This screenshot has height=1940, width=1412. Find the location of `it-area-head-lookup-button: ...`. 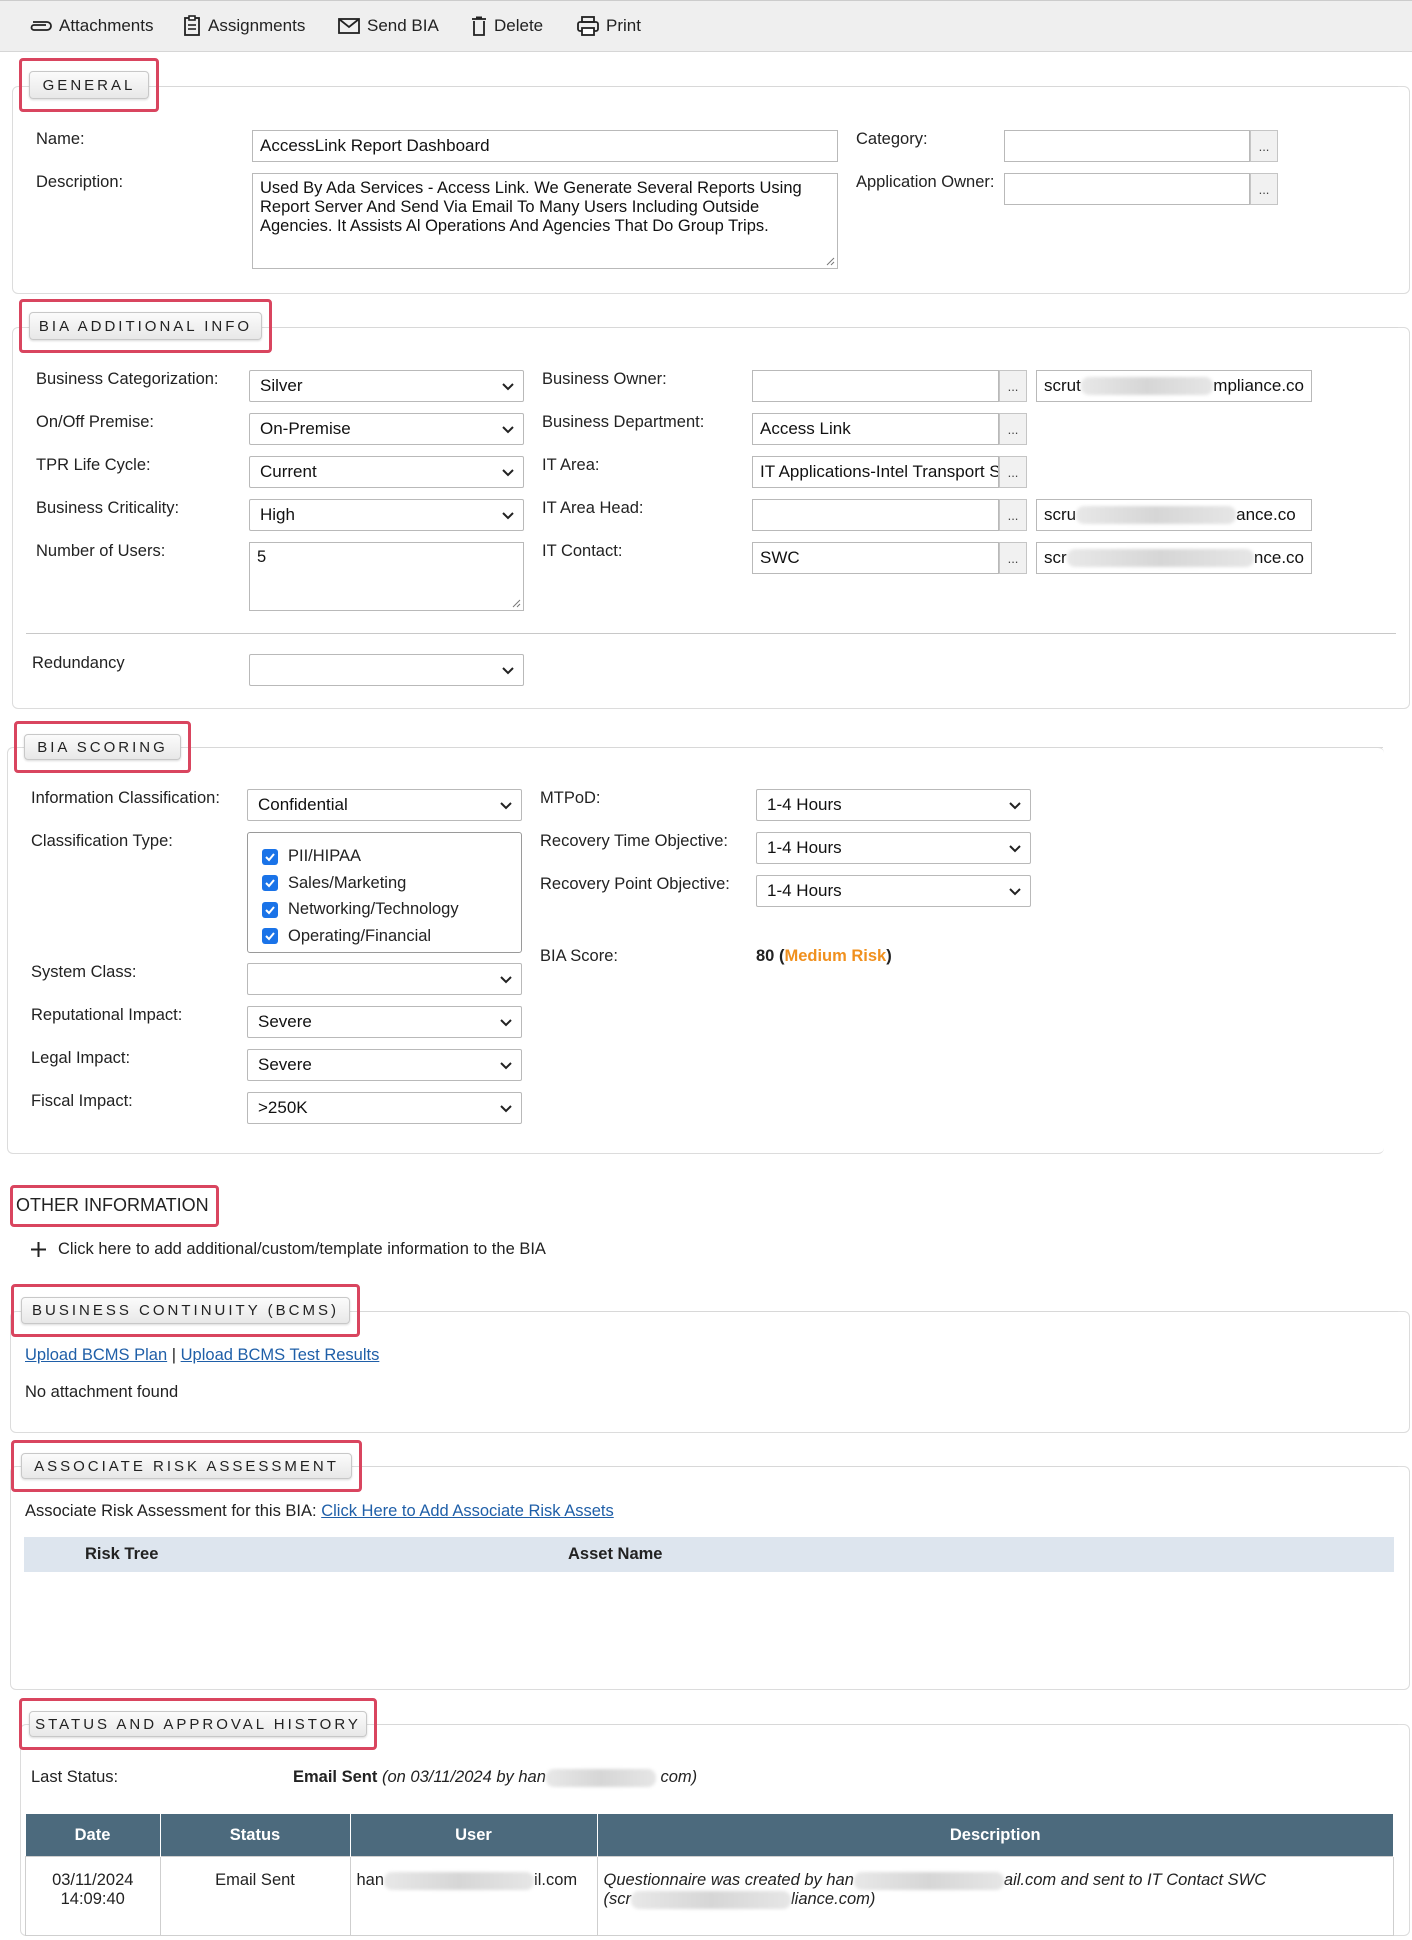

it-area-head-lookup-button: ... is located at coordinates (1013, 515).